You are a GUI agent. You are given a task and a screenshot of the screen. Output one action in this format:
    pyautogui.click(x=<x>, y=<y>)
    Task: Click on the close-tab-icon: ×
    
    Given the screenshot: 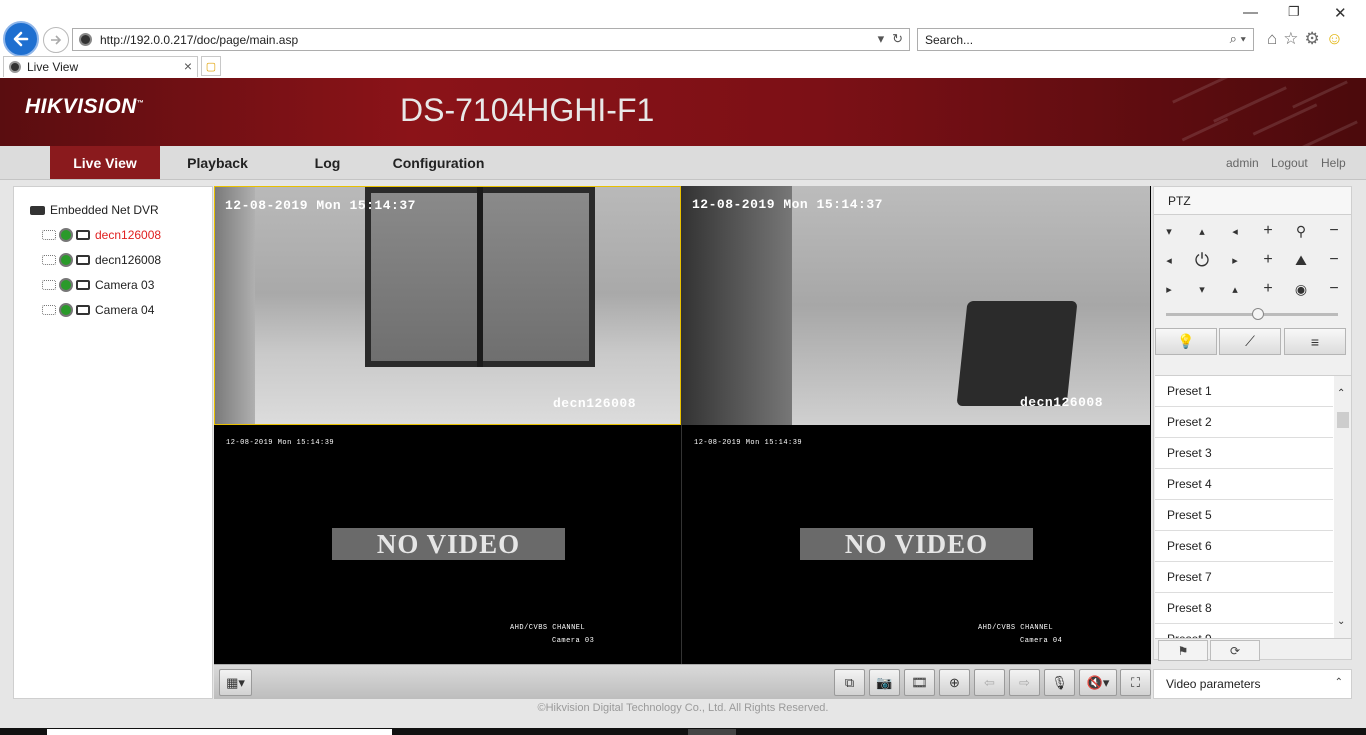 What is the action you would take?
    pyautogui.click(x=188, y=66)
    